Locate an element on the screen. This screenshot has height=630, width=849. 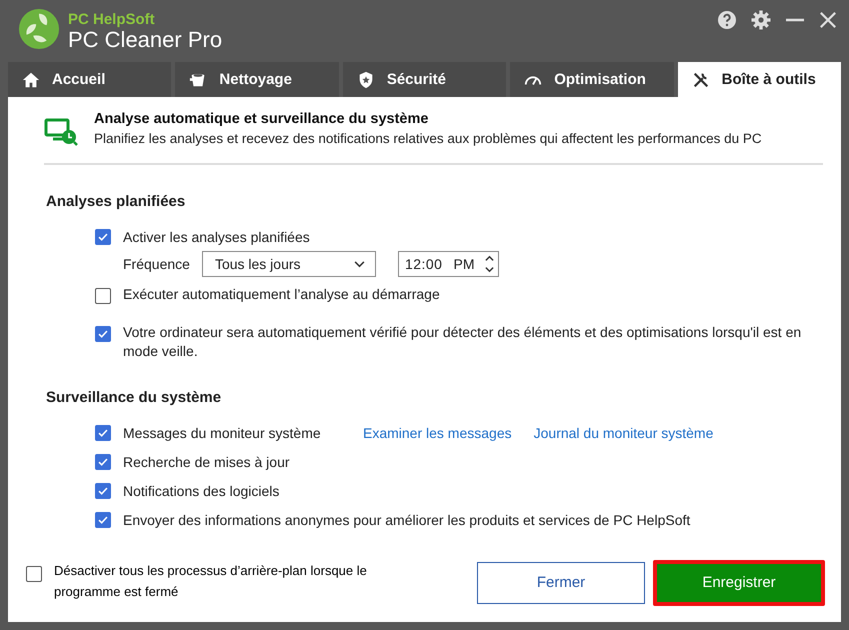
checkbox-label: Recherche de mises à jour is located at coordinates (207, 462).